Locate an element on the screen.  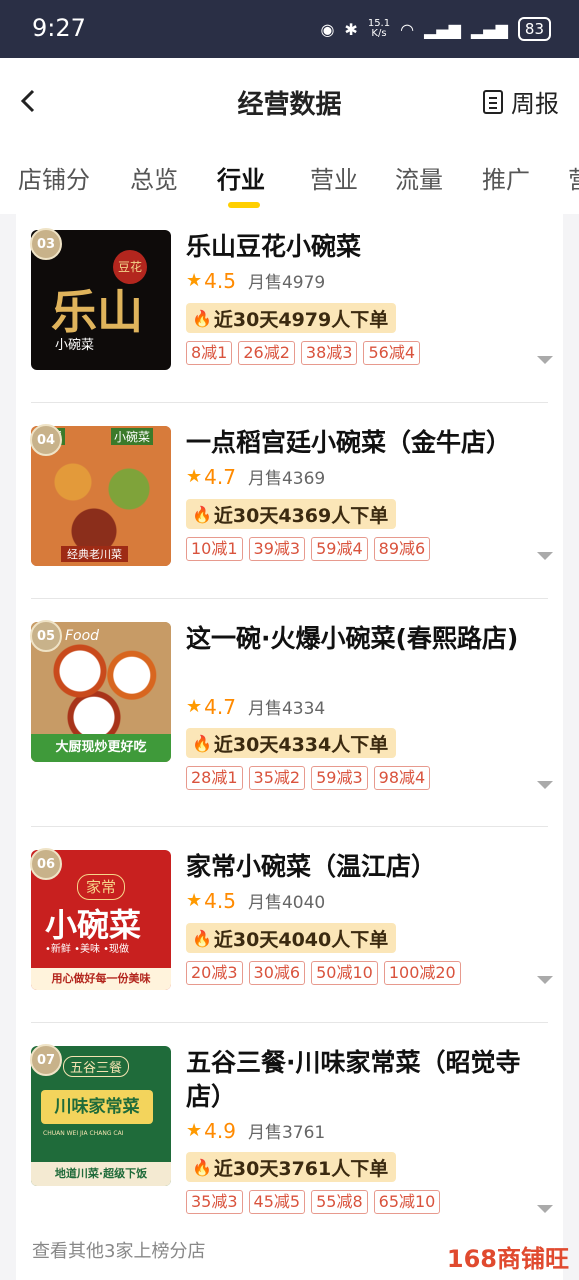
orders-badge-text: 近30天4040人下单 is located at coordinates (301, 939).